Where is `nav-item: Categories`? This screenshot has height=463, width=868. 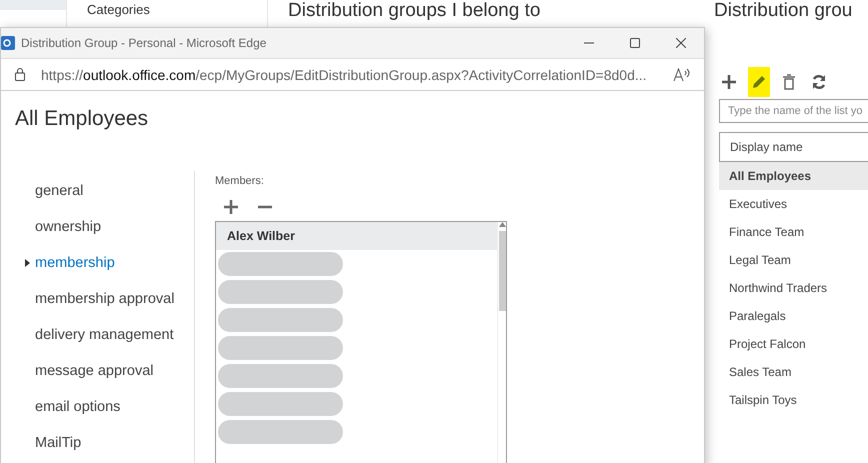 nav-item: Categories is located at coordinates (177, 9).